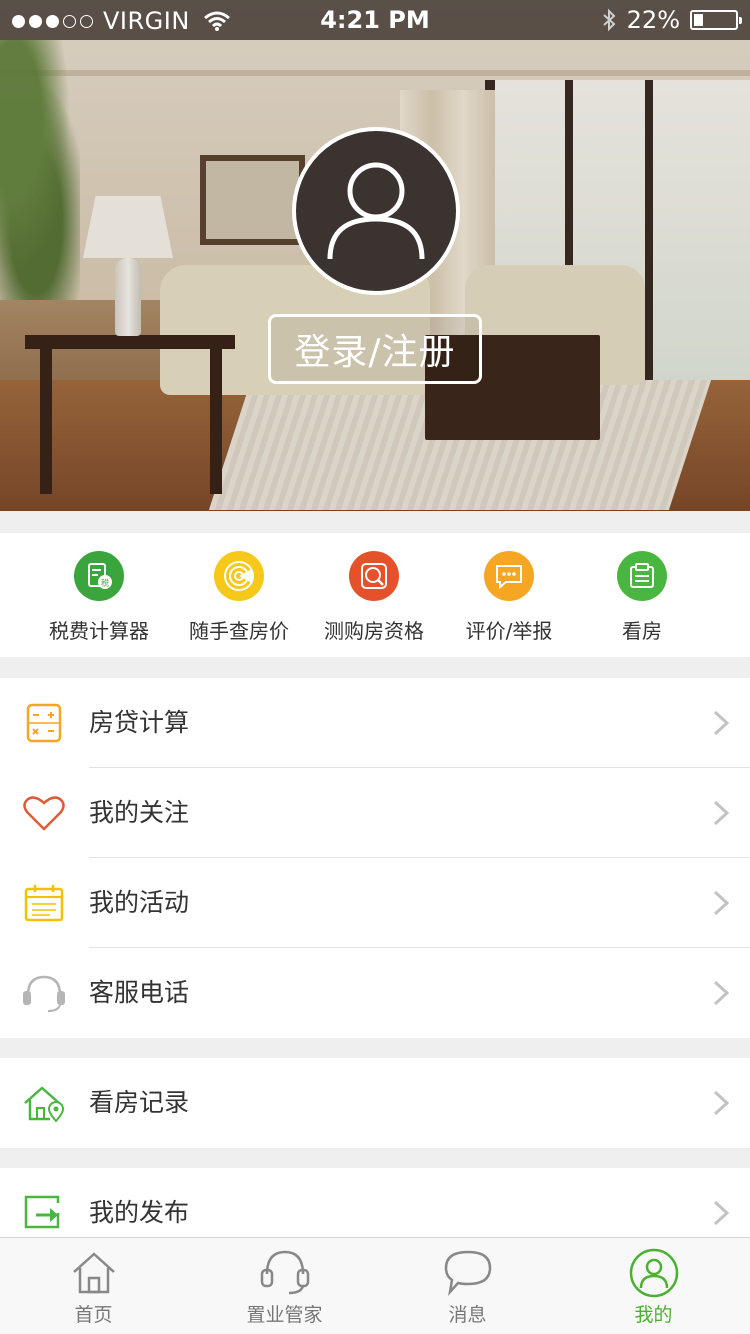 The width and height of the screenshot is (750, 1334). Describe the element at coordinates (509, 631) in the screenshot. I see `tool-label: 评价/举报` at that location.